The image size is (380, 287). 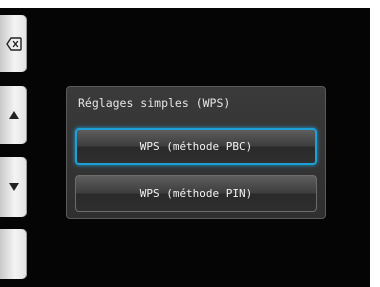 What do you see at coordinates (154, 103) in the screenshot?
I see `dialog-title: Réglages simples (WPS)` at bounding box center [154, 103].